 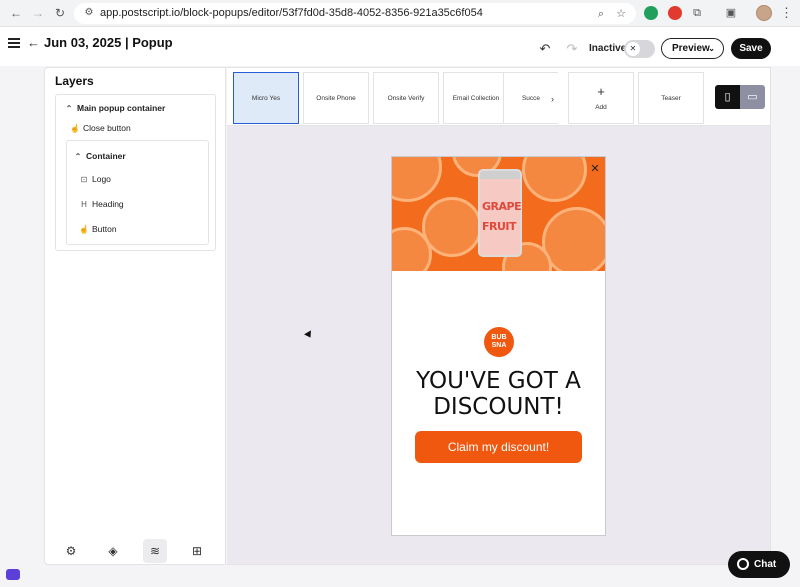 What do you see at coordinates (675, 13) in the screenshot?
I see `extension-red-icon` at bounding box center [675, 13].